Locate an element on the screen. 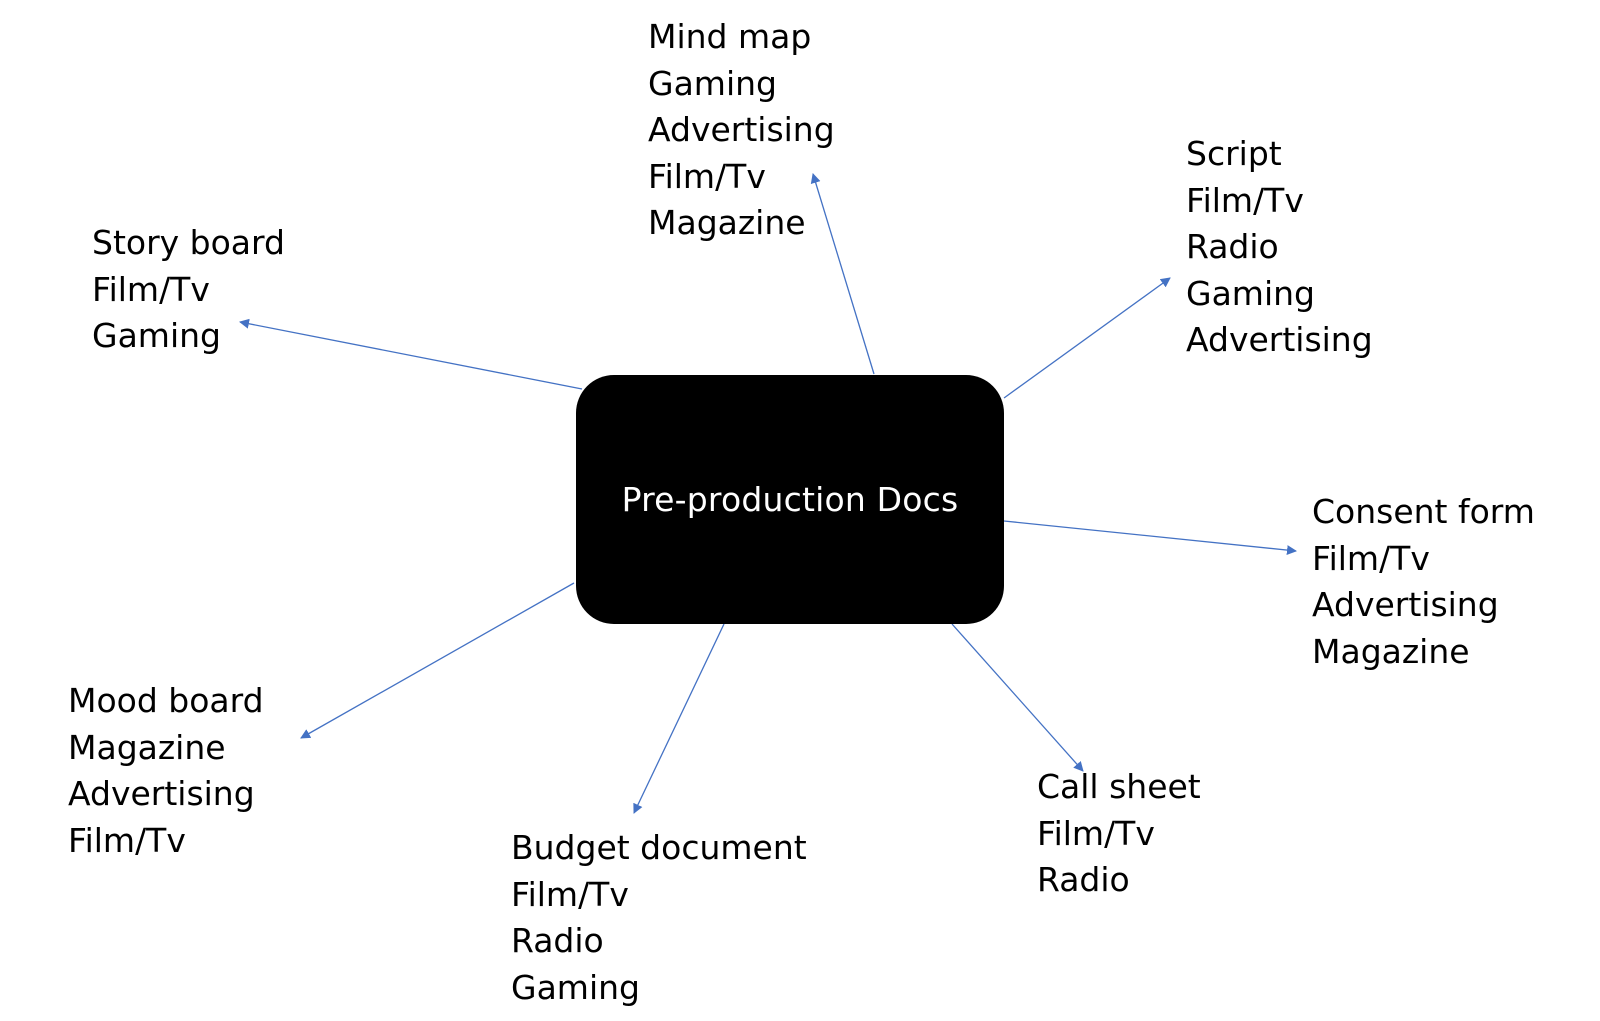 The width and height of the screenshot is (1600, 1021). node-call-sheet: Call sheet Film/Tv Radio is located at coordinates (1119, 834).